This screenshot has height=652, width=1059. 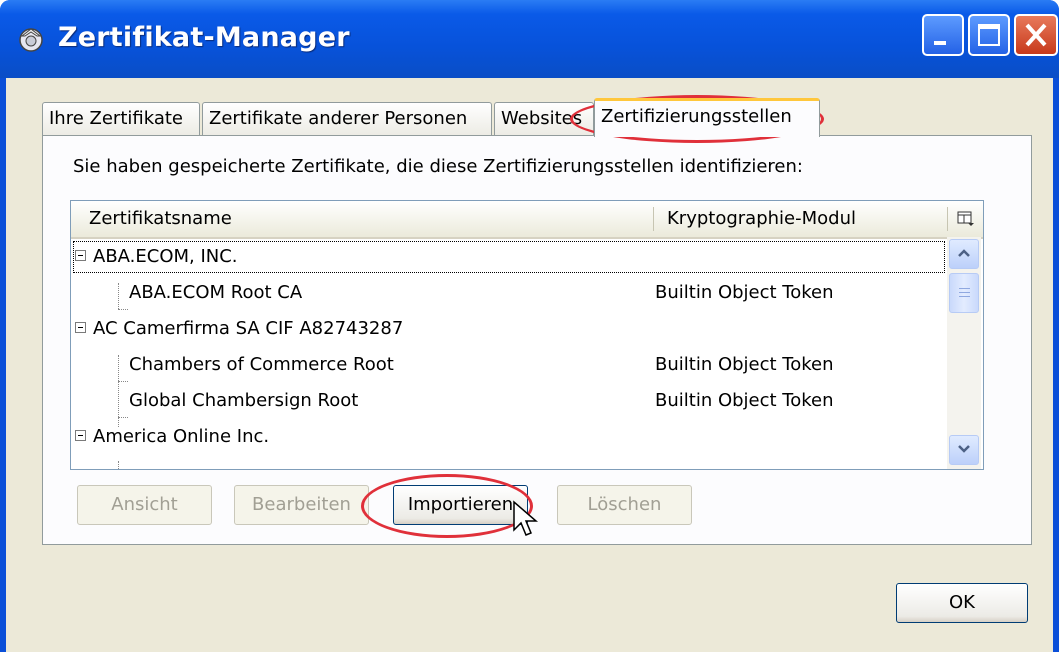 What do you see at coordinates (527, 220) in the screenshot?
I see `tree-header: Zertifikatsname Kryptographie-Modul` at bounding box center [527, 220].